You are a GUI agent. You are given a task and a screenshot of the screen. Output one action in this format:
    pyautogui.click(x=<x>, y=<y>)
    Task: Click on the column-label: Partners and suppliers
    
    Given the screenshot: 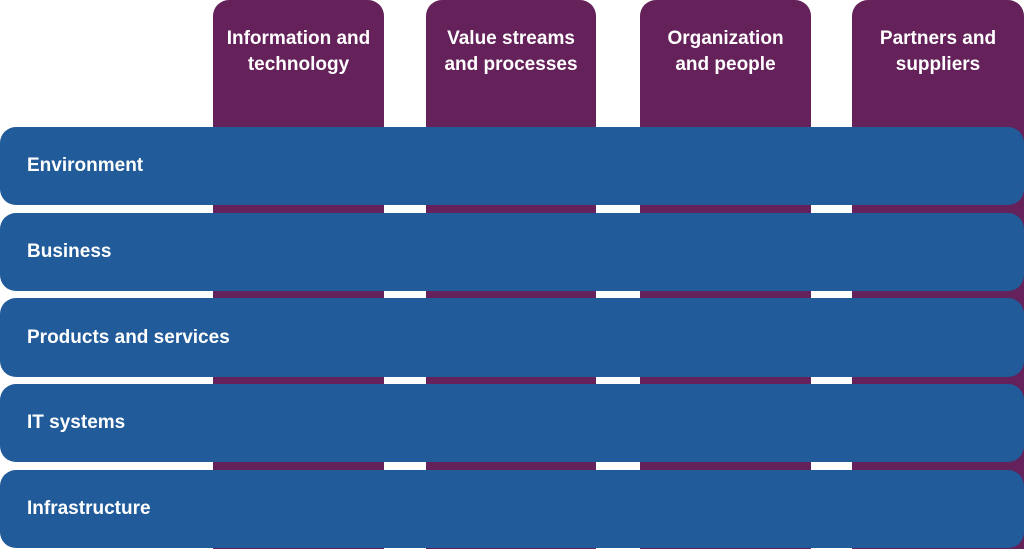 What is the action you would take?
    pyautogui.click(x=938, y=51)
    